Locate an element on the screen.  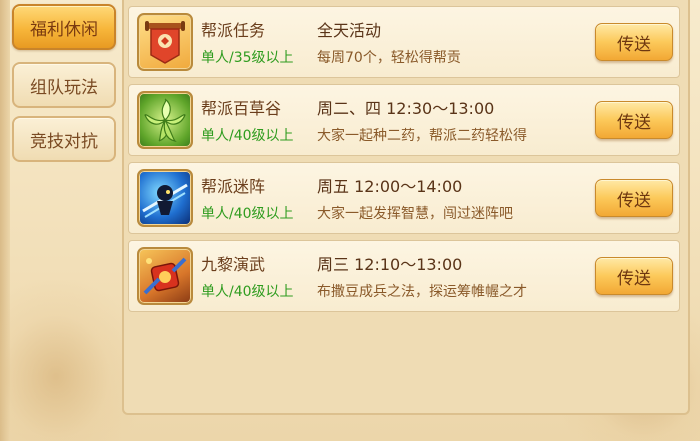
war-drum-icon is located at coordinates (165, 276).